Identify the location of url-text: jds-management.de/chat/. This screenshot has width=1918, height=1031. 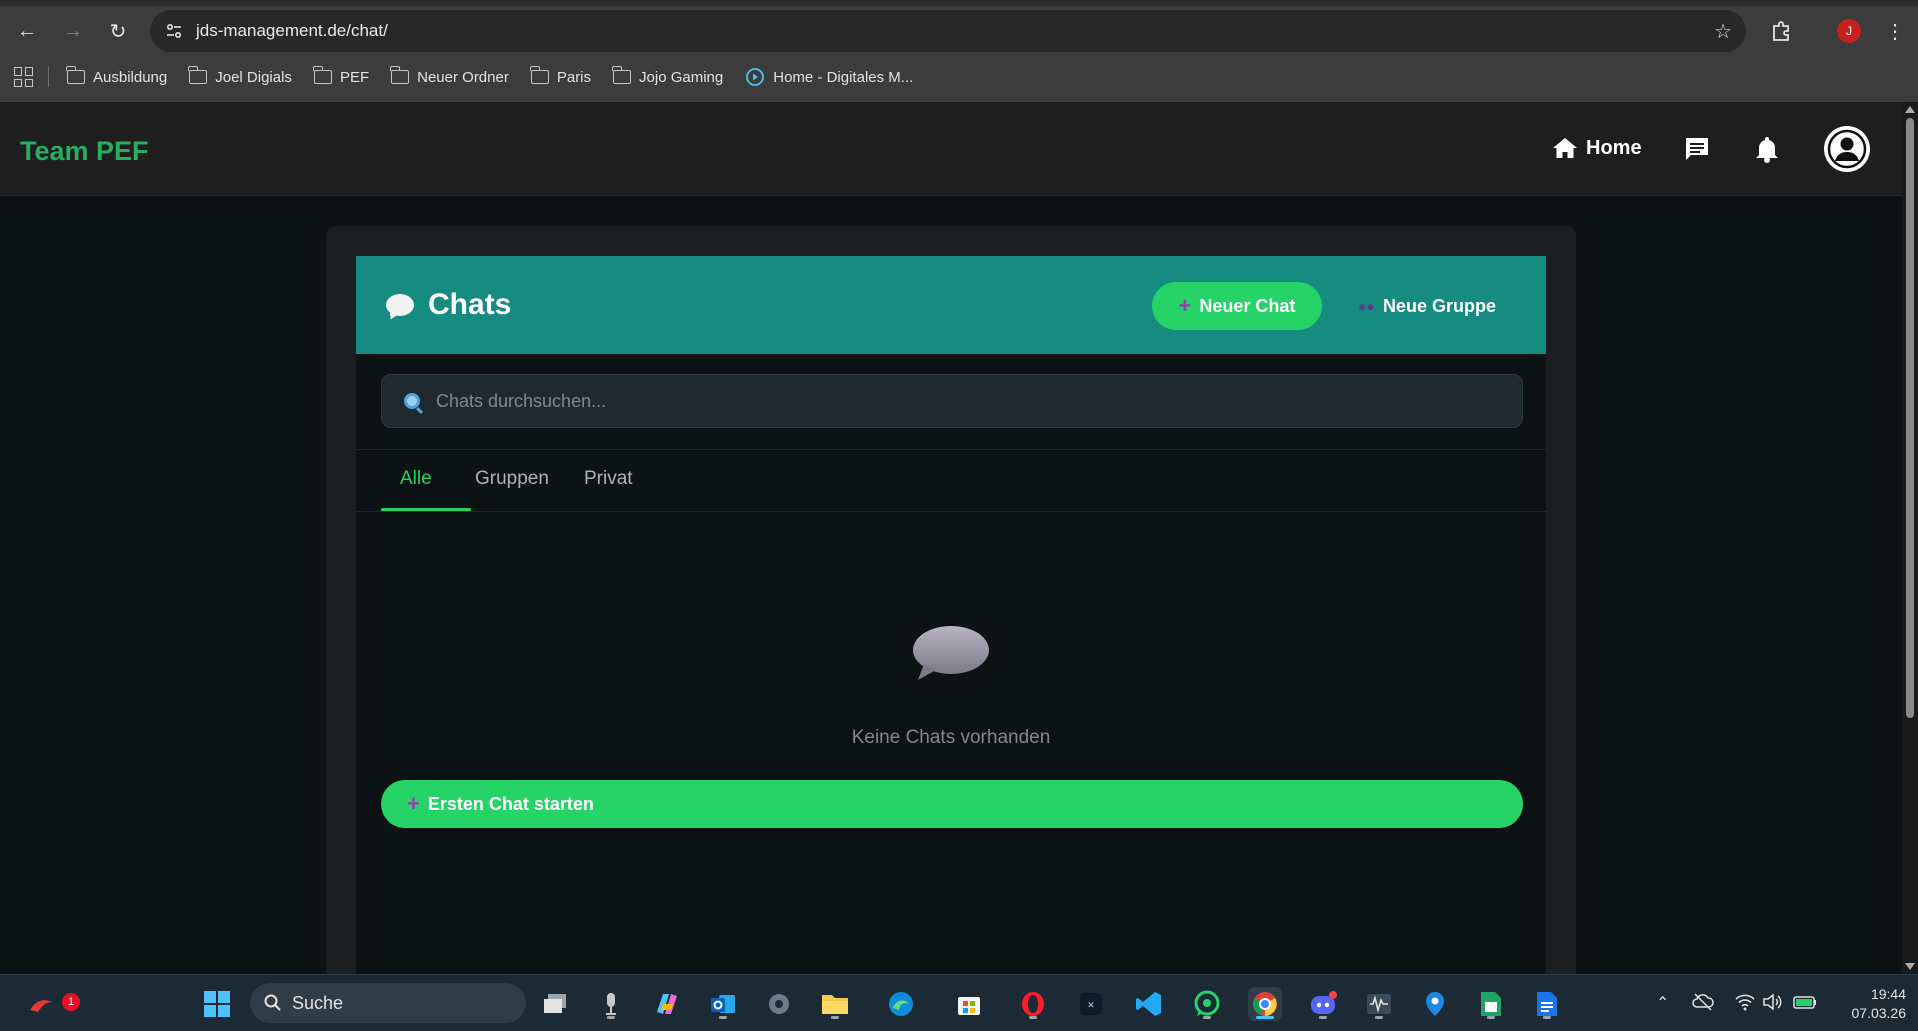
(292, 31).